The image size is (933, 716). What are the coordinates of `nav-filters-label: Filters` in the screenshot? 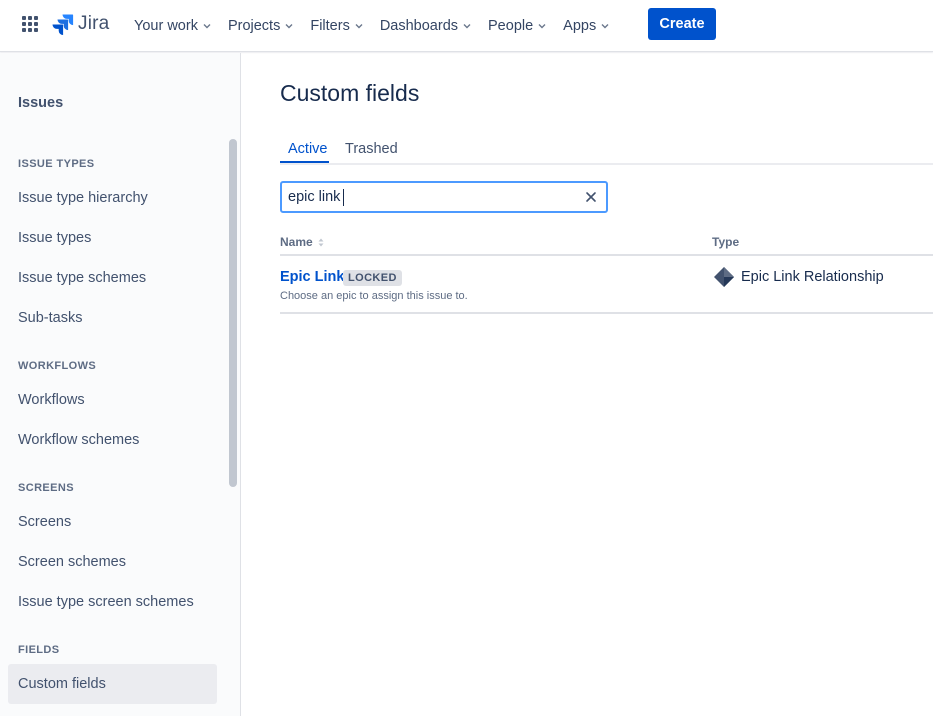 It's located at (330, 26).